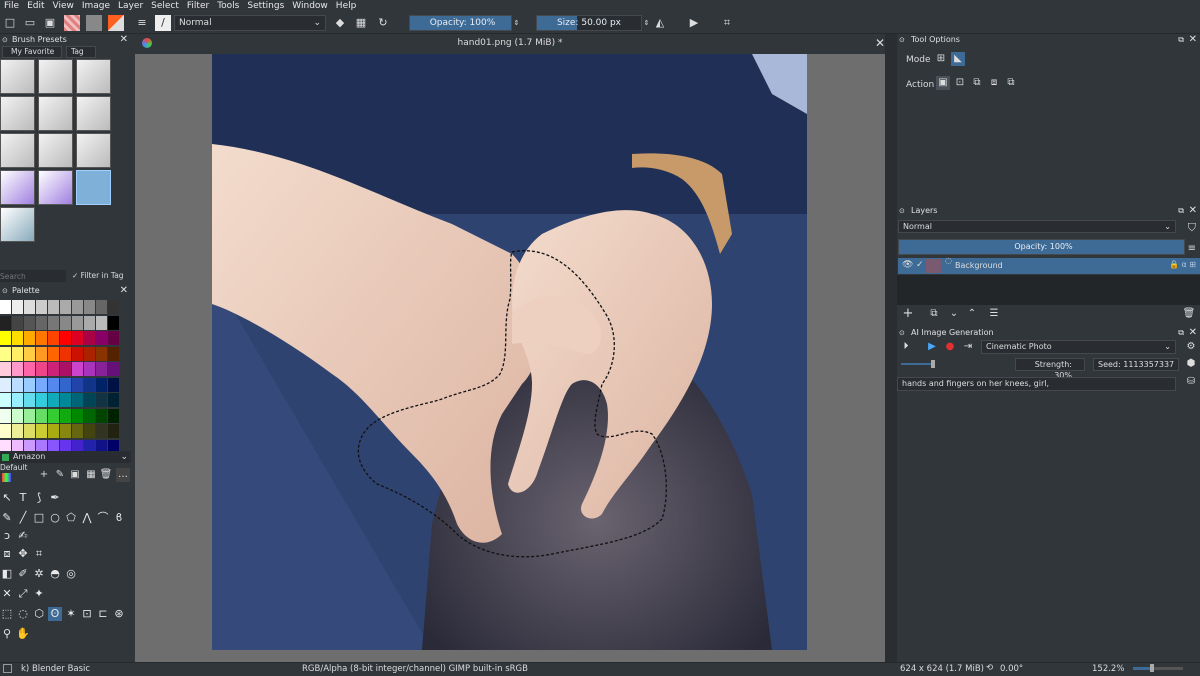 The height and width of the screenshot is (676, 1200). What do you see at coordinates (1192, 248) in the screenshot?
I see `layer-menu-icon: ≡` at bounding box center [1192, 248].